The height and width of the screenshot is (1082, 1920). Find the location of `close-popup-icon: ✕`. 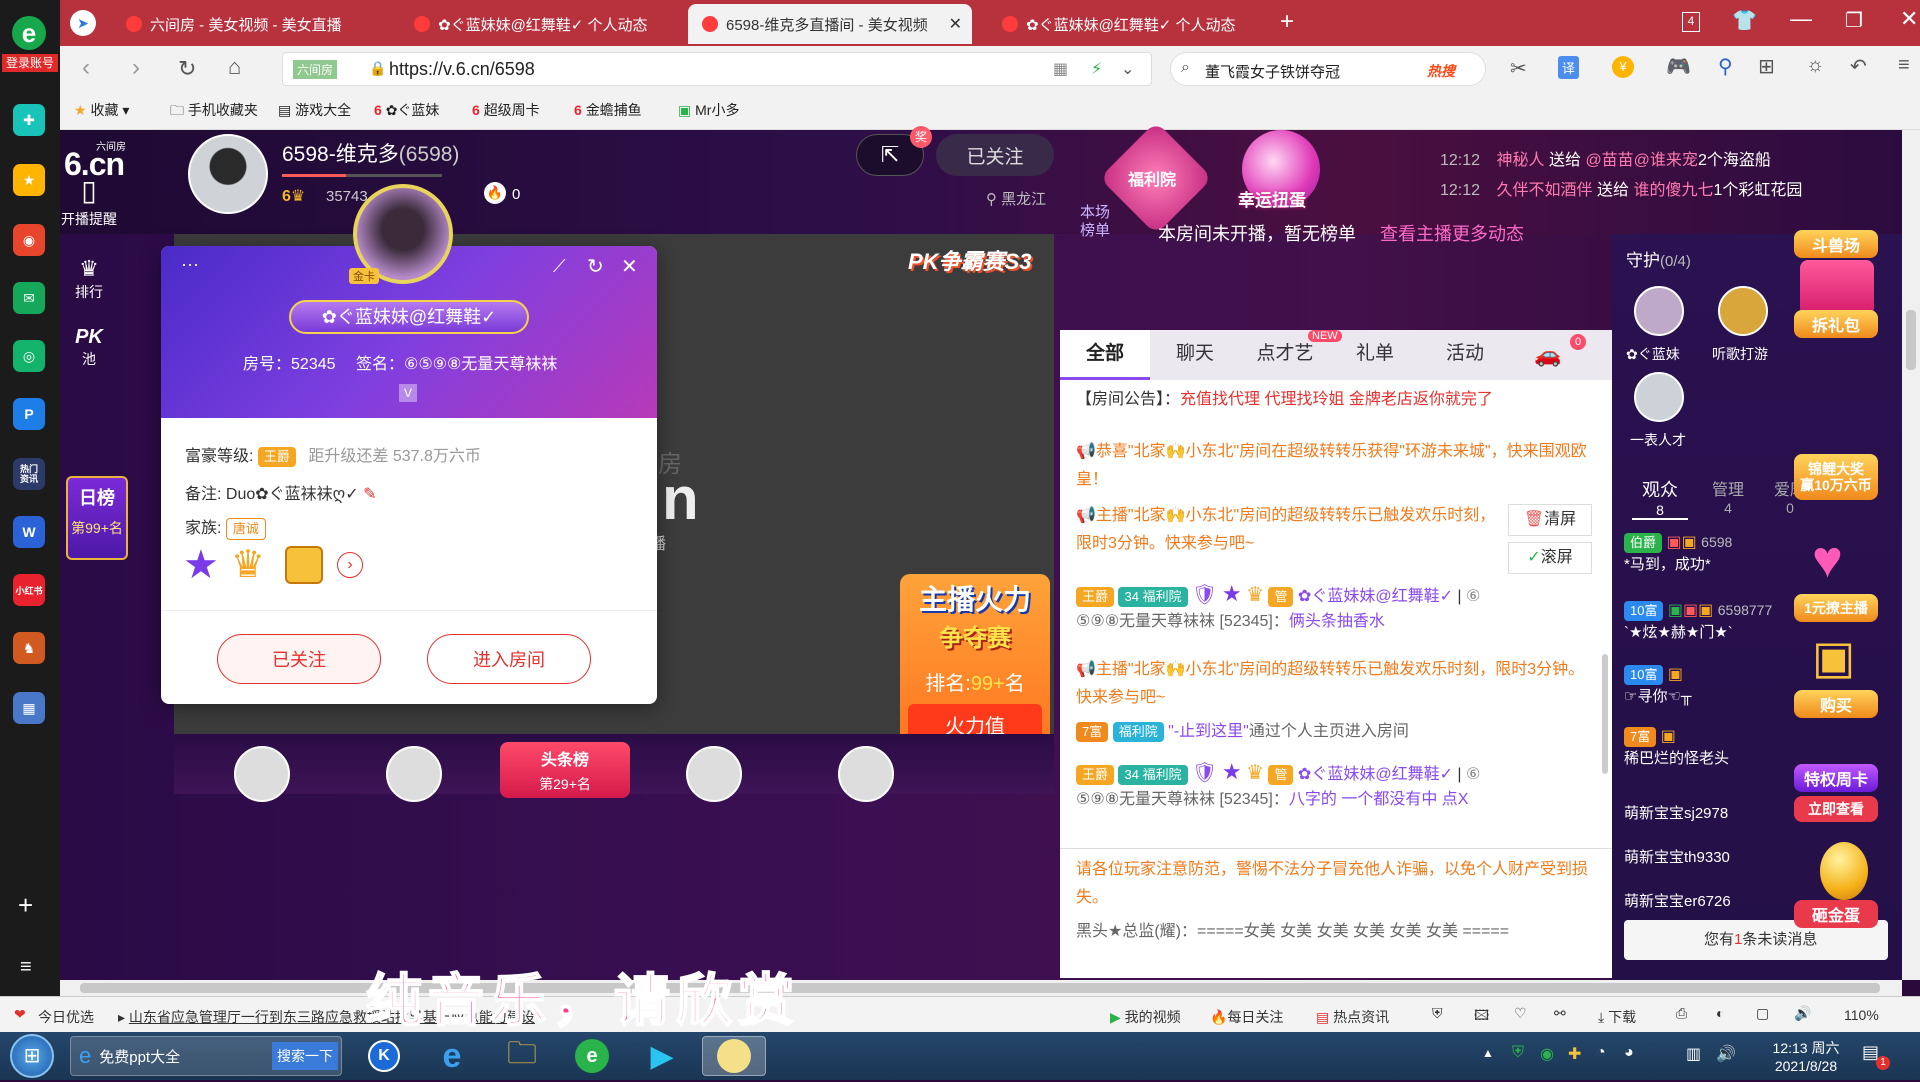

close-popup-icon: ✕ is located at coordinates (629, 266).